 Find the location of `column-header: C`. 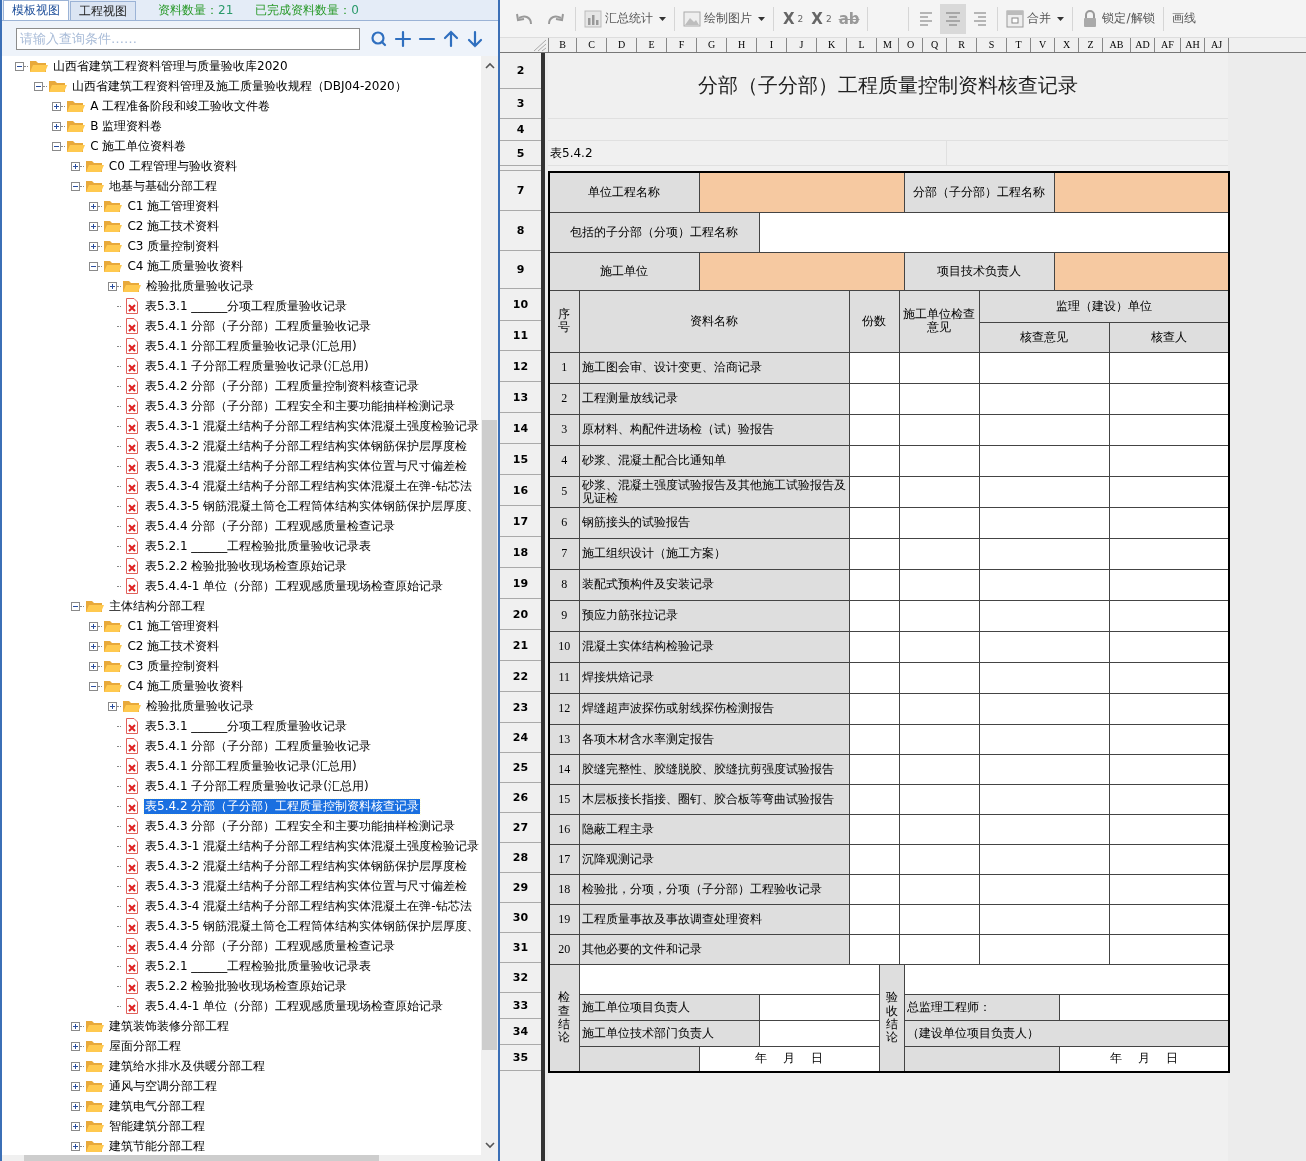

column-header: C is located at coordinates (592, 45).